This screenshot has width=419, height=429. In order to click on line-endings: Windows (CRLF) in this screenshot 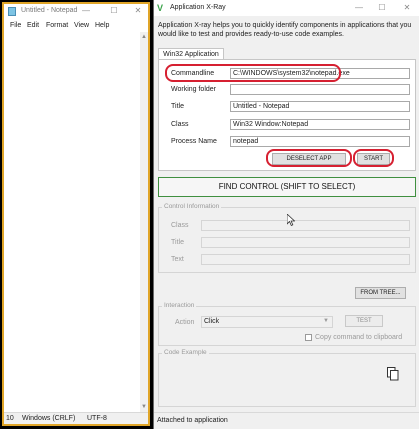, I will do `click(49, 418)`.